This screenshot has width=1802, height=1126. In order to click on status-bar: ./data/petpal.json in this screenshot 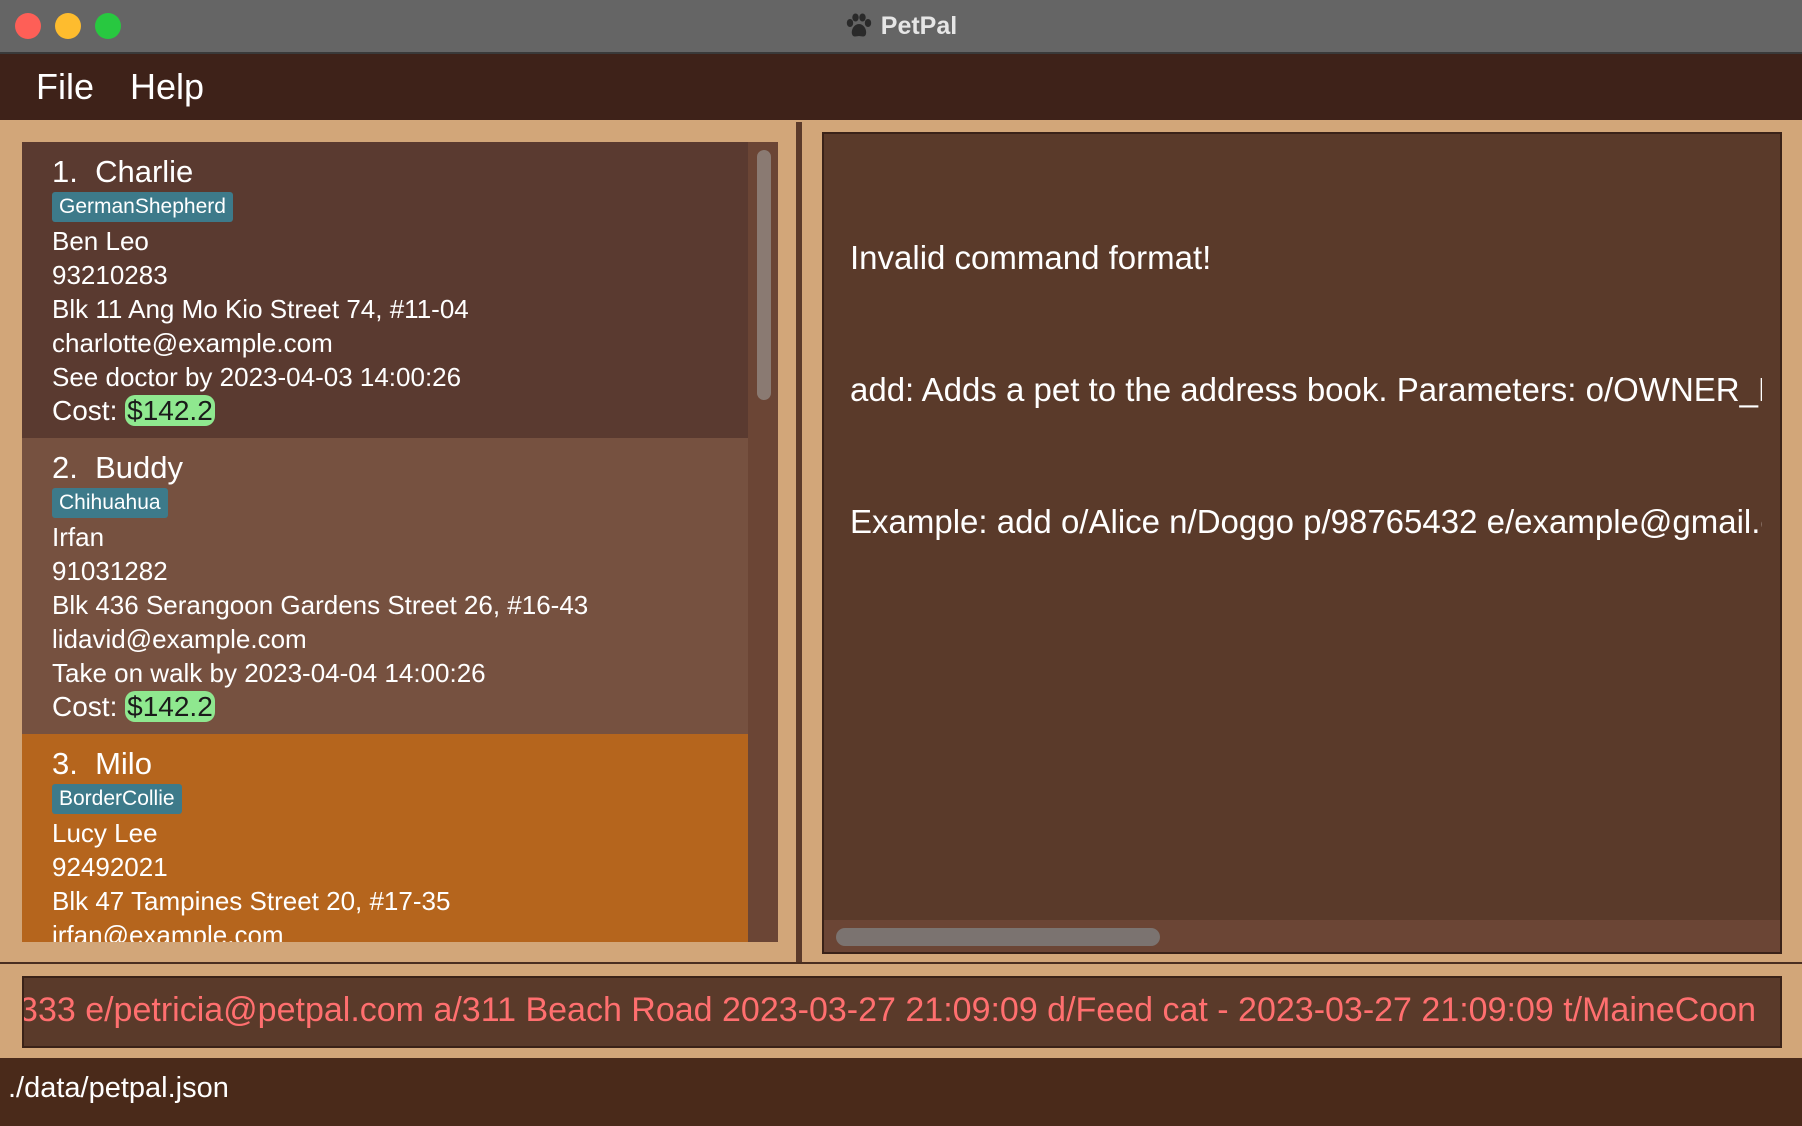, I will do `click(901, 1092)`.